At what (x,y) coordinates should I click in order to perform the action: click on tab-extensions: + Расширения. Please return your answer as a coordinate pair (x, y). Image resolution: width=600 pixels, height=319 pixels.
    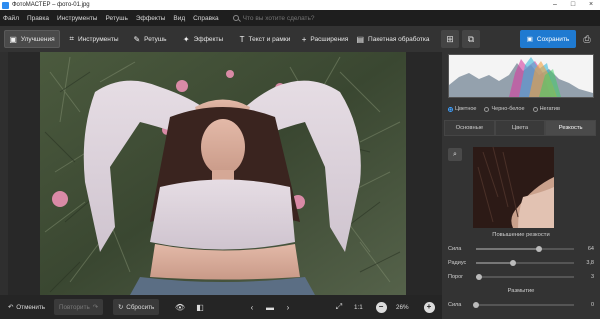
    Looking at the image, I should click on (325, 39).